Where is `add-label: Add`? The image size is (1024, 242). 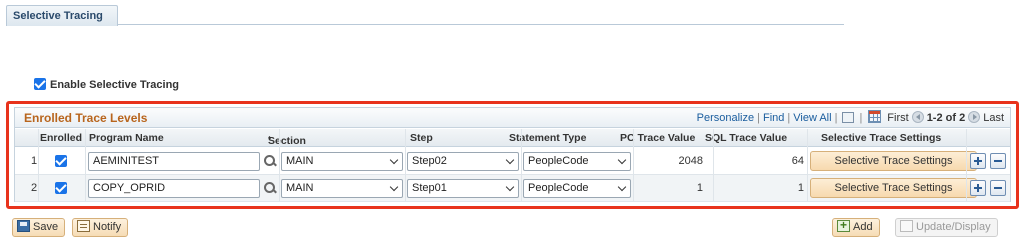
add-label: Add is located at coordinates (863, 227).